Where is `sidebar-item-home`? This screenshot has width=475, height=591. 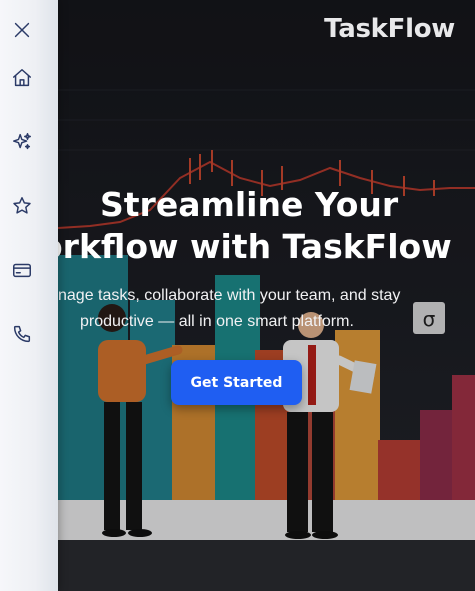
sidebar-item-home is located at coordinates (22, 78).